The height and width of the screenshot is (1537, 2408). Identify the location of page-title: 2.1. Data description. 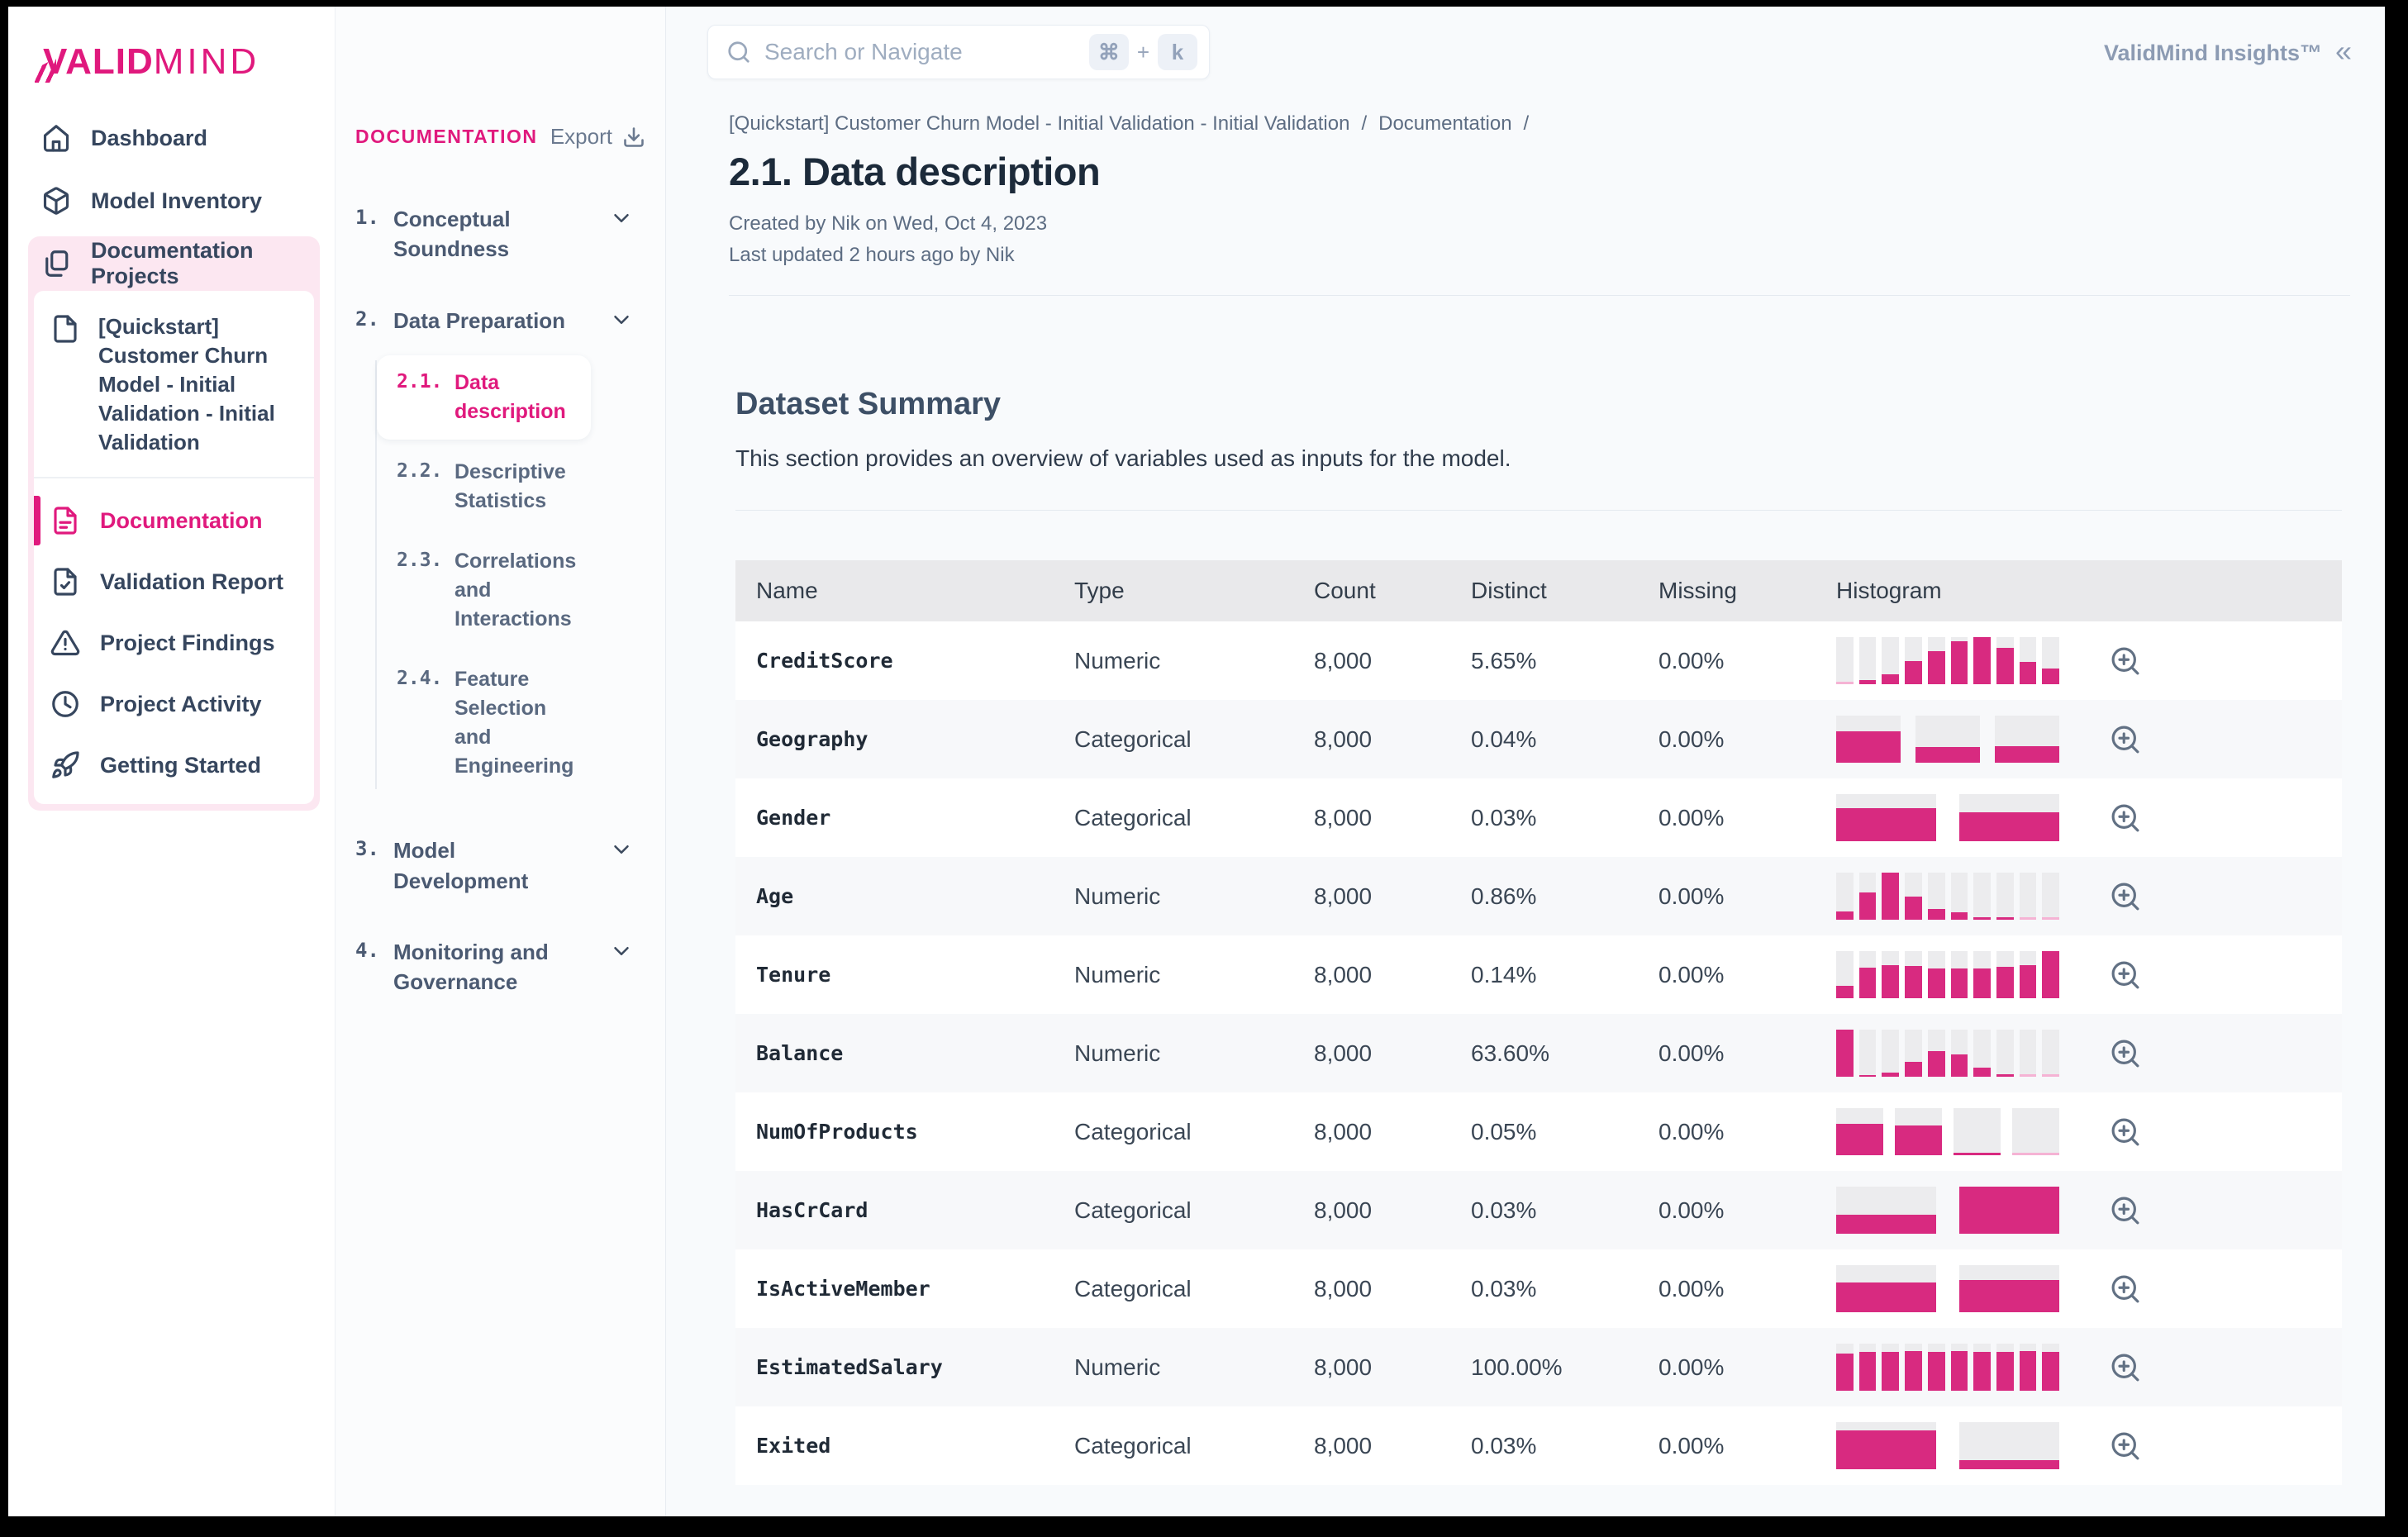
(915, 171).